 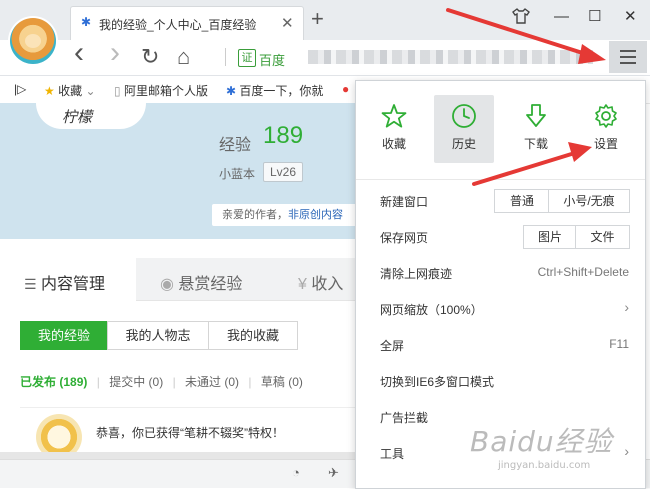 I want to click on star-icon, so click(x=394, y=116).